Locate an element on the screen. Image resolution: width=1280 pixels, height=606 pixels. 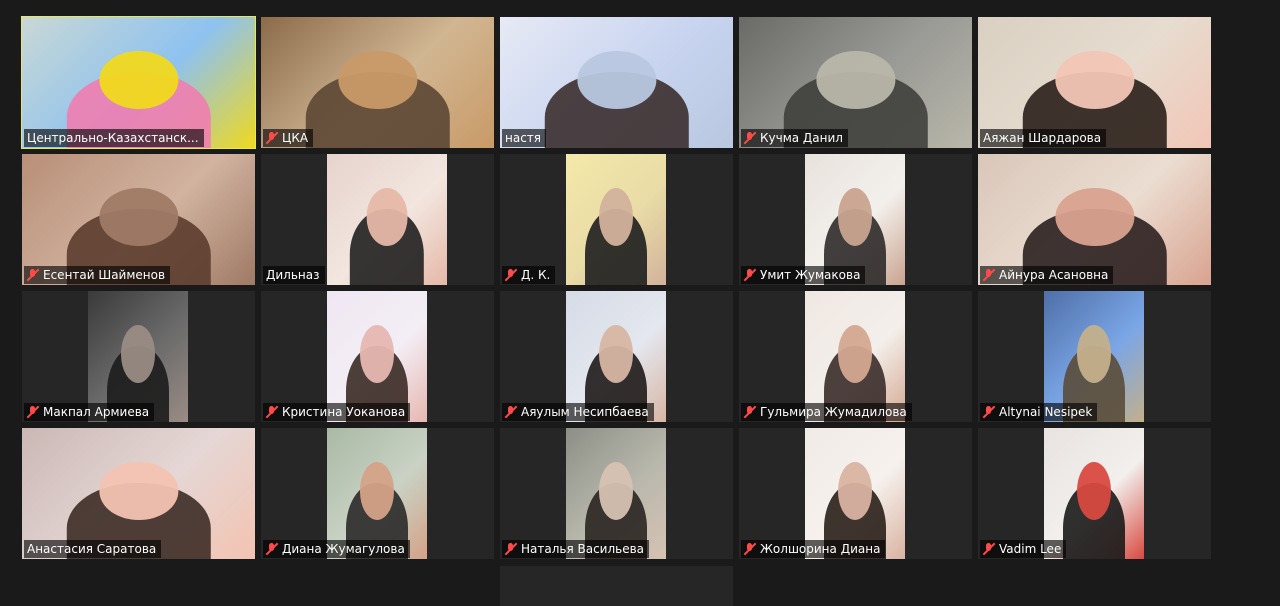
participant-name: Аяжан Шардарова is located at coordinates (1042, 138).